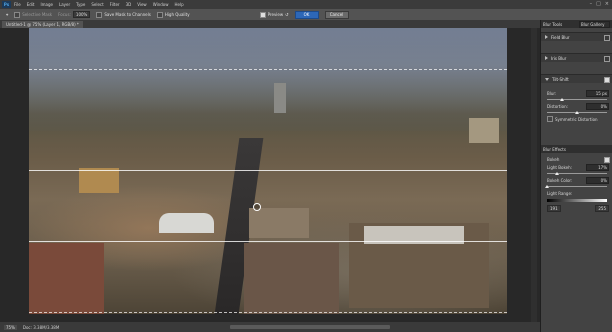 This screenshot has width=612, height=332. I want to click on save-mask-checkbox, so click(99, 14).